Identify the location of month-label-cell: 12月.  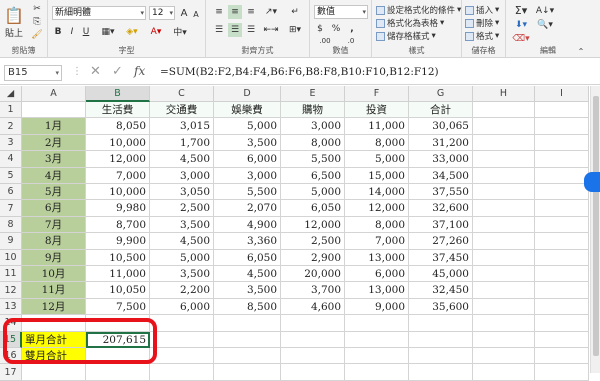
(54, 307).